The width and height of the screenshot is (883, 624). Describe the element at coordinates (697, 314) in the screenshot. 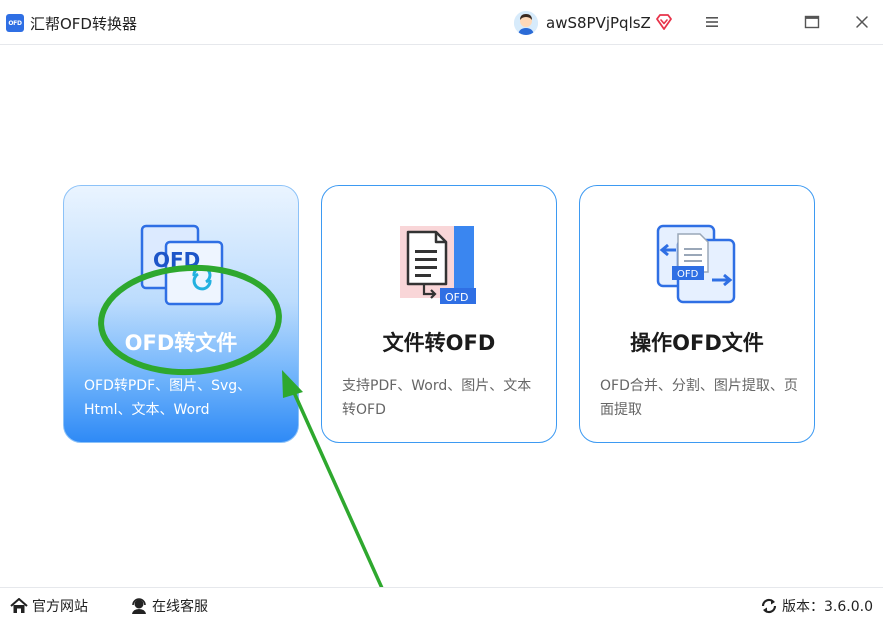

I see `card-operate-ofd: OFD 操作OFD文件 OFD合并、分割、图片提取、页面提取` at that location.